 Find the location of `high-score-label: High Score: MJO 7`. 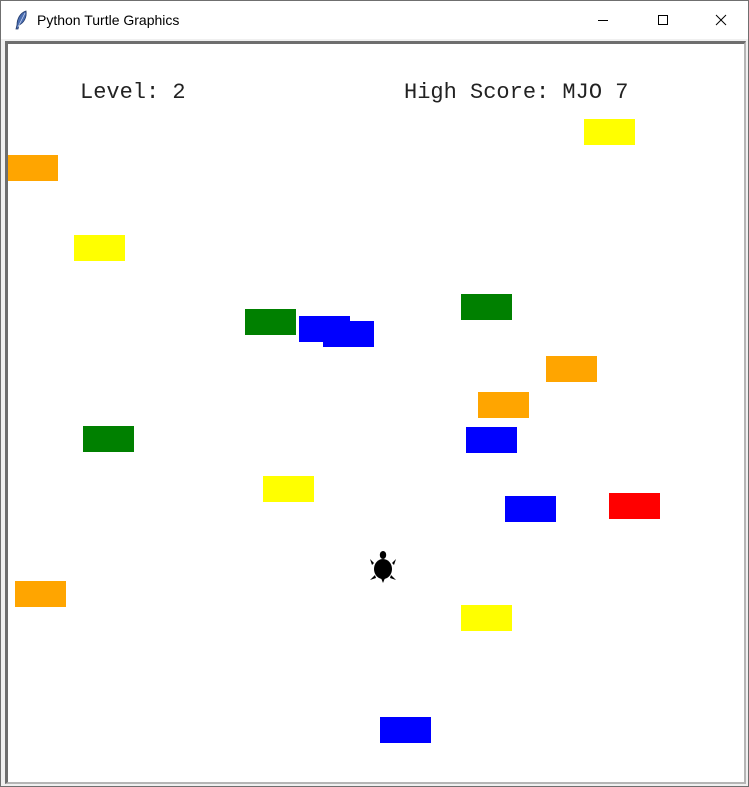

high-score-label: High Score: MJO 7 is located at coordinates (516, 92).